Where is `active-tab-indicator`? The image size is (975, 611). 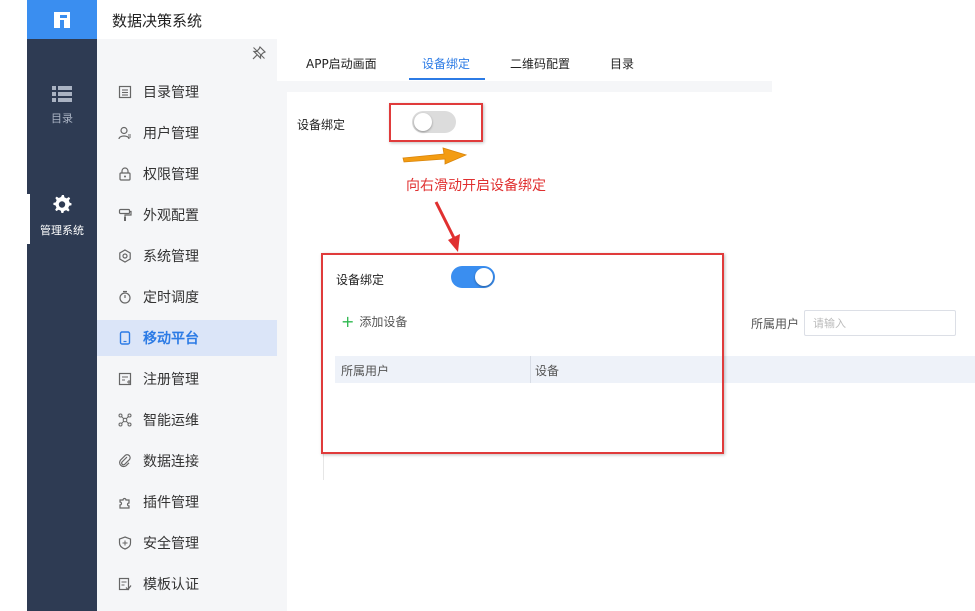
active-tab-indicator is located at coordinates (447, 79).